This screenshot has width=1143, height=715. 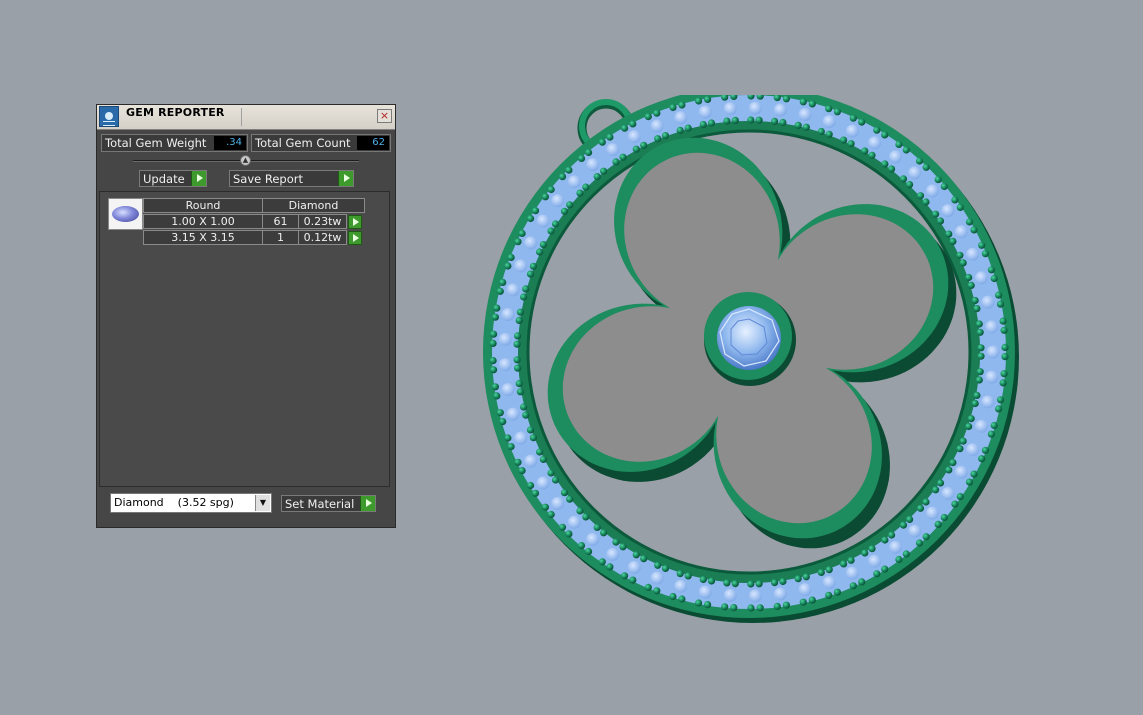 I want to click on total-gem-count: Total Gem Count 62, so click(x=321, y=143).